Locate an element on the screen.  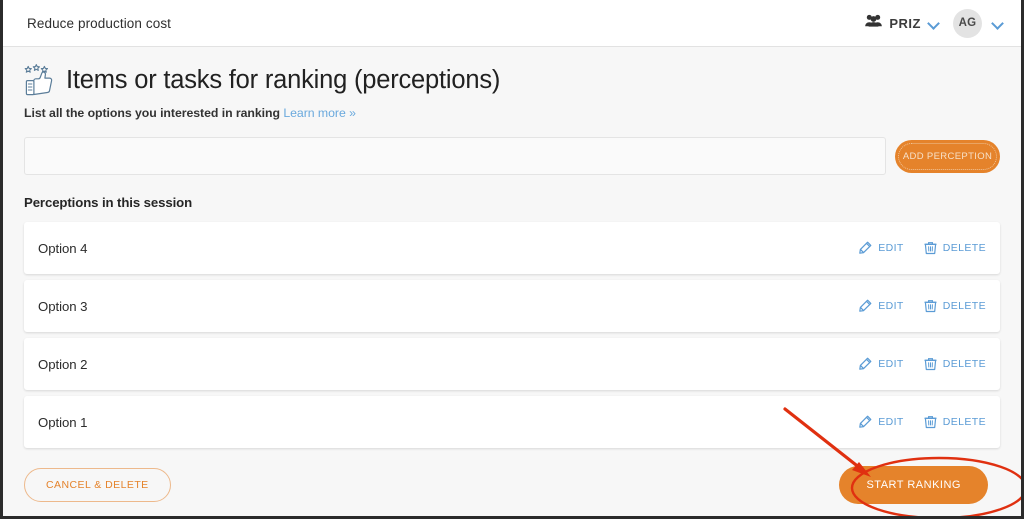
perceptions-section-label: Perceptions in this session is located at coordinates (108, 202).